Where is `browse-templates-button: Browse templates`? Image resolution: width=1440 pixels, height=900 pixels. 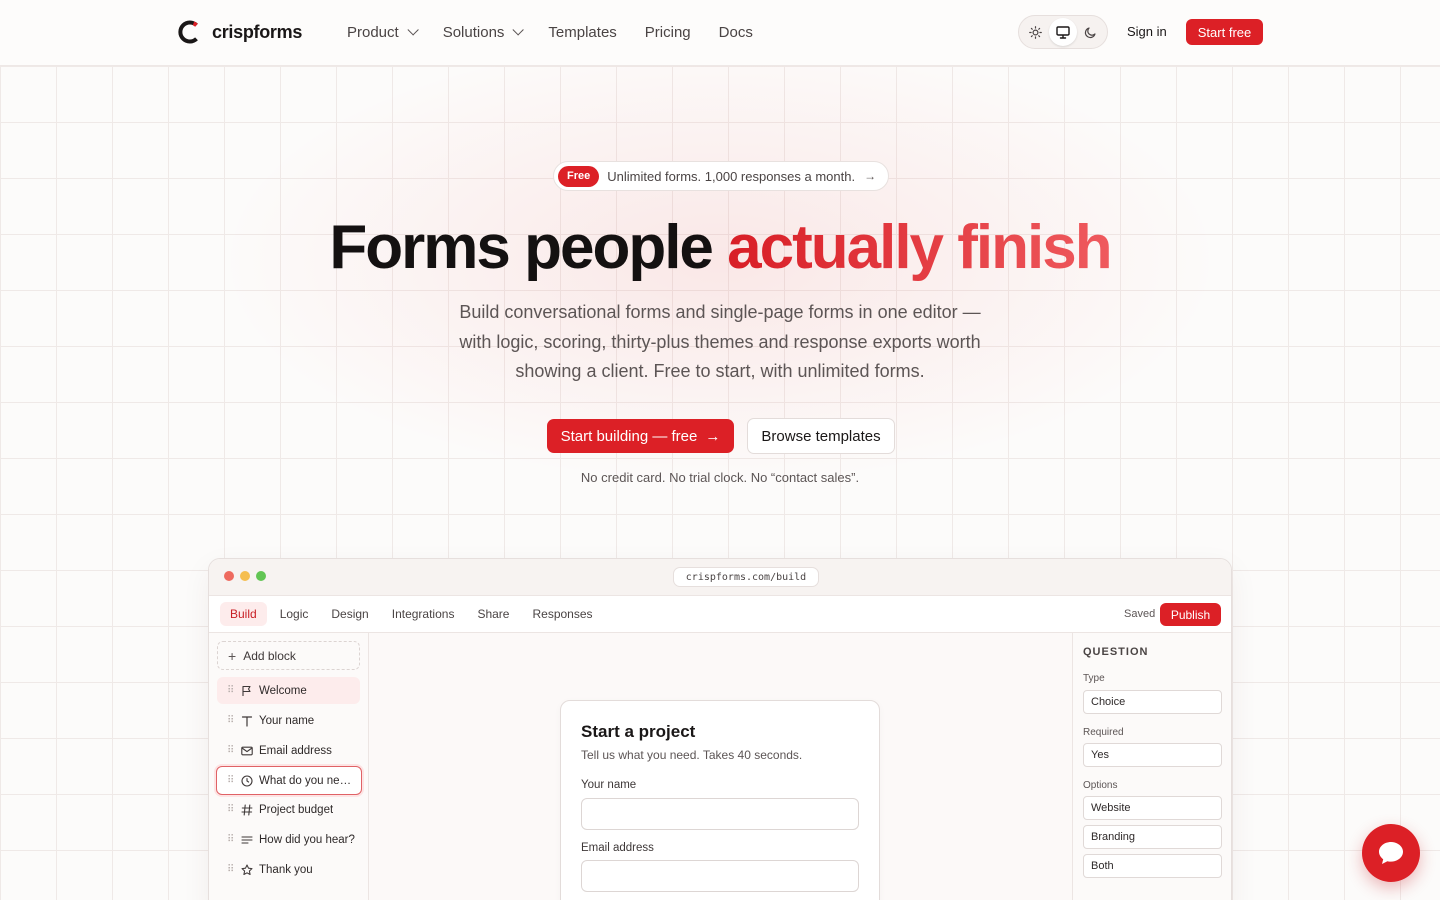
browse-templates-button: Browse templates is located at coordinates (821, 436).